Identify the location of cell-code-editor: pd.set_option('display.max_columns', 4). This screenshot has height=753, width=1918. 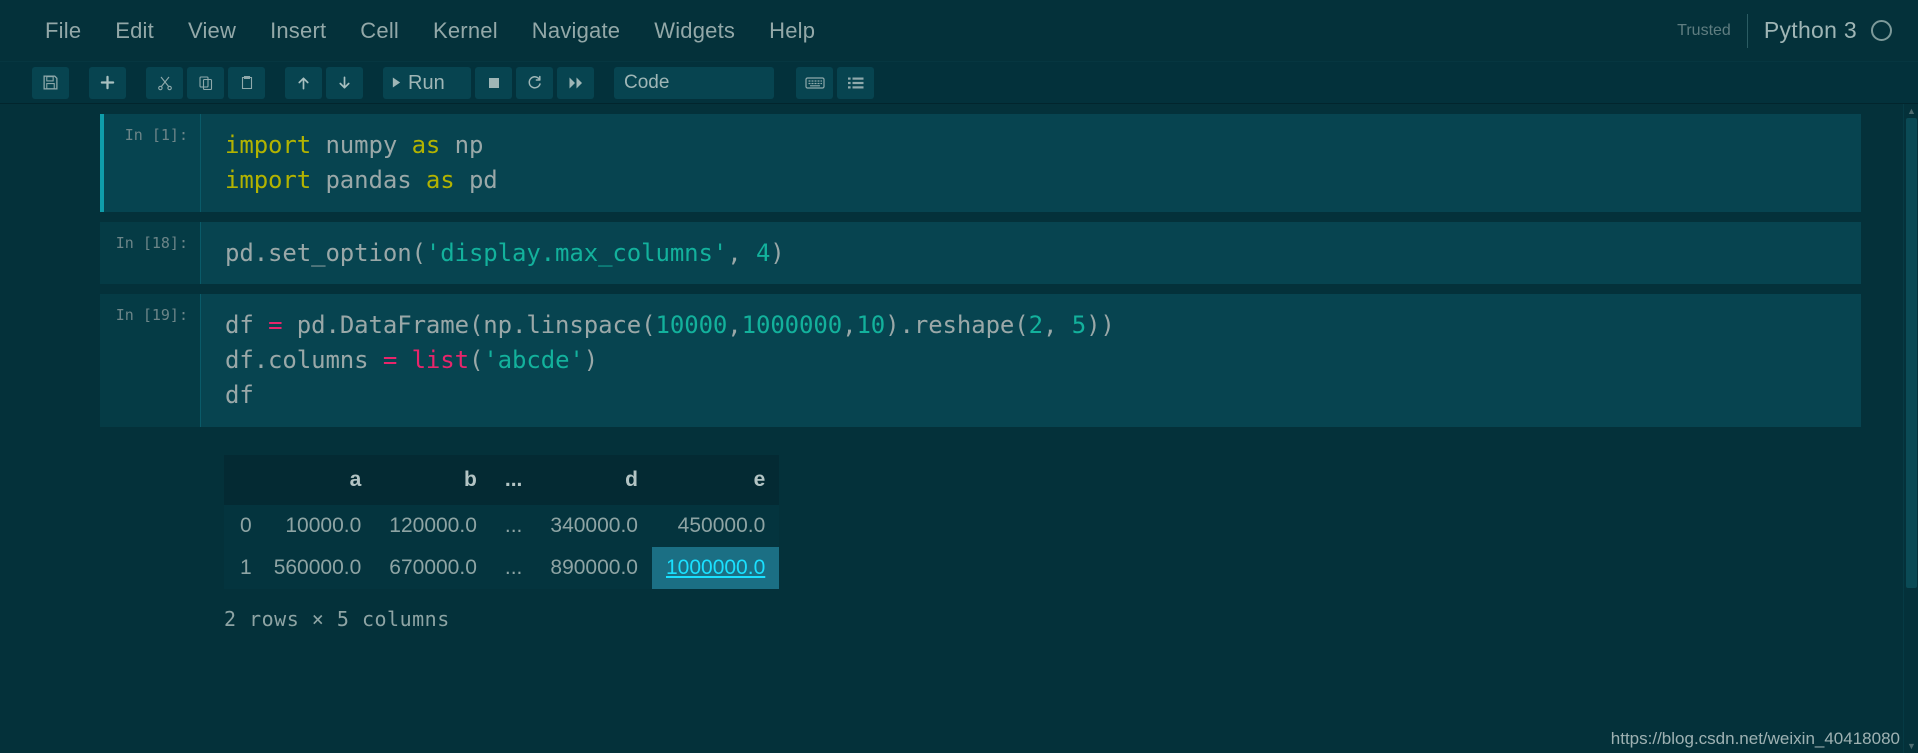
(1030, 253).